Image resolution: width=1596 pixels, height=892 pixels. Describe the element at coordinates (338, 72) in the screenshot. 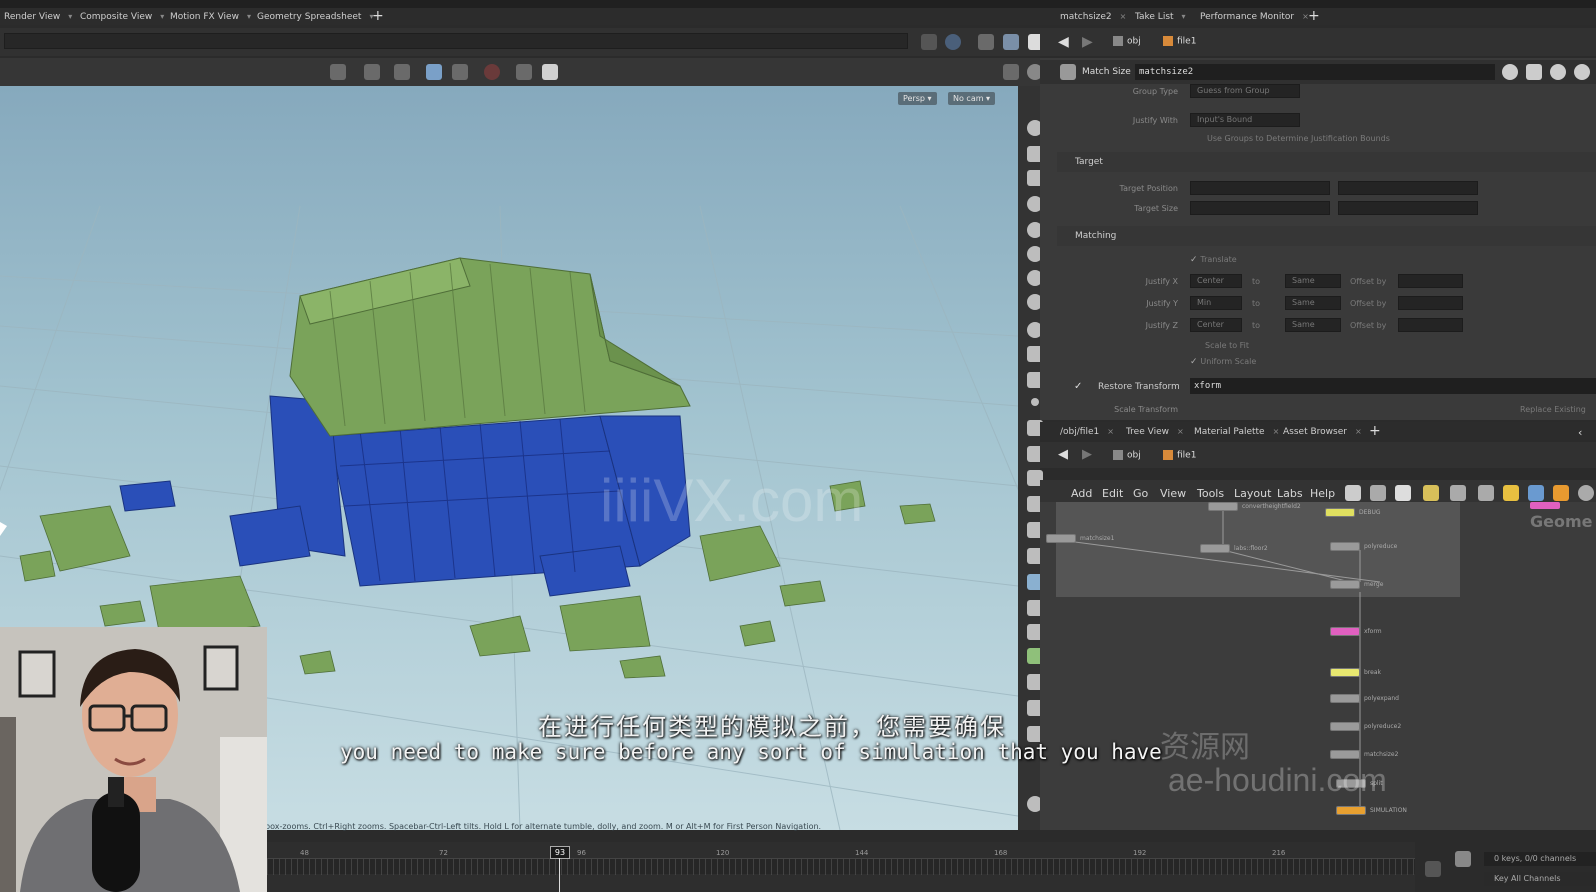

I see `select-tool-icon` at that location.